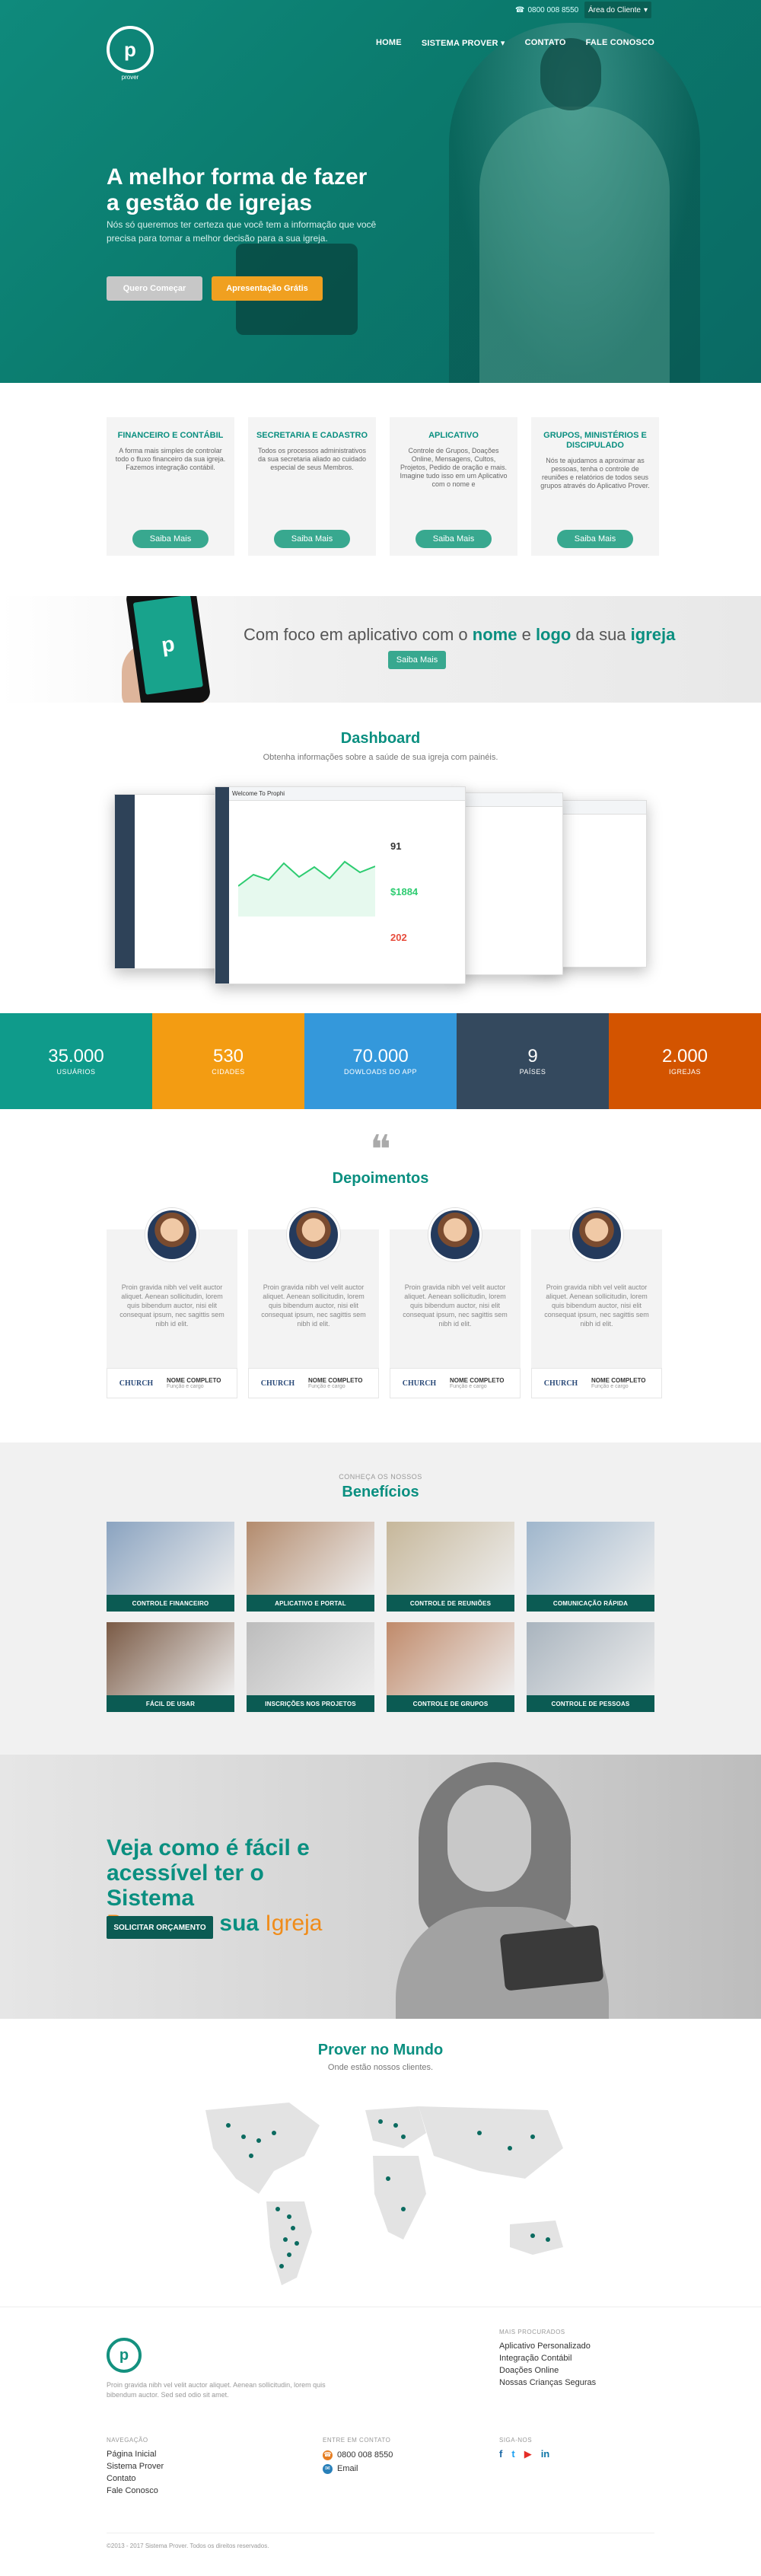  Describe the element at coordinates (528, 2454) in the screenshot. I see `youtube-icon: ▶` at that location.